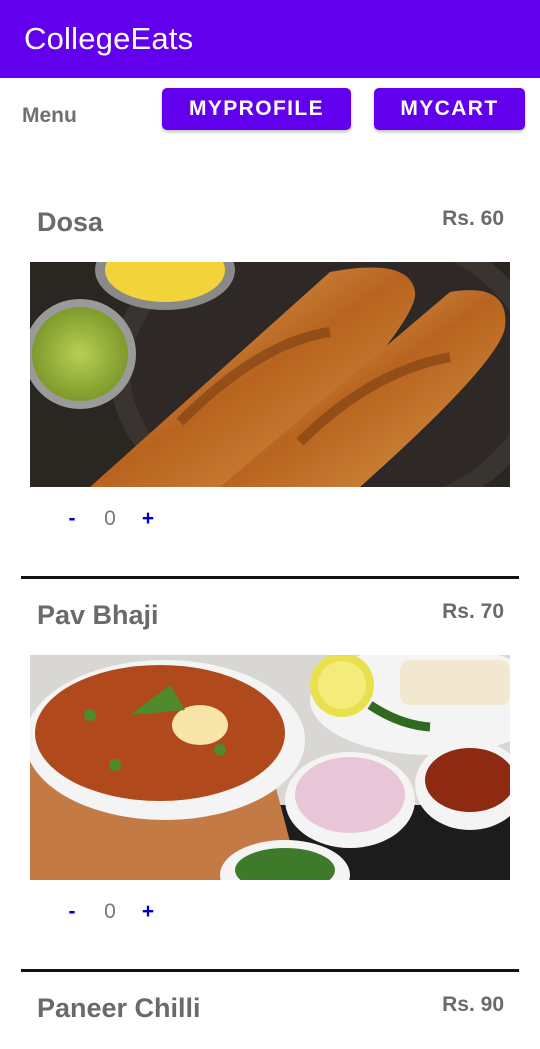 Image resolution: width=540 pixels, height=1049 pixels. Describe the element at coordinates (98, 615) in the screenshot. I see `item-name: Pav Bhaji` at that location.